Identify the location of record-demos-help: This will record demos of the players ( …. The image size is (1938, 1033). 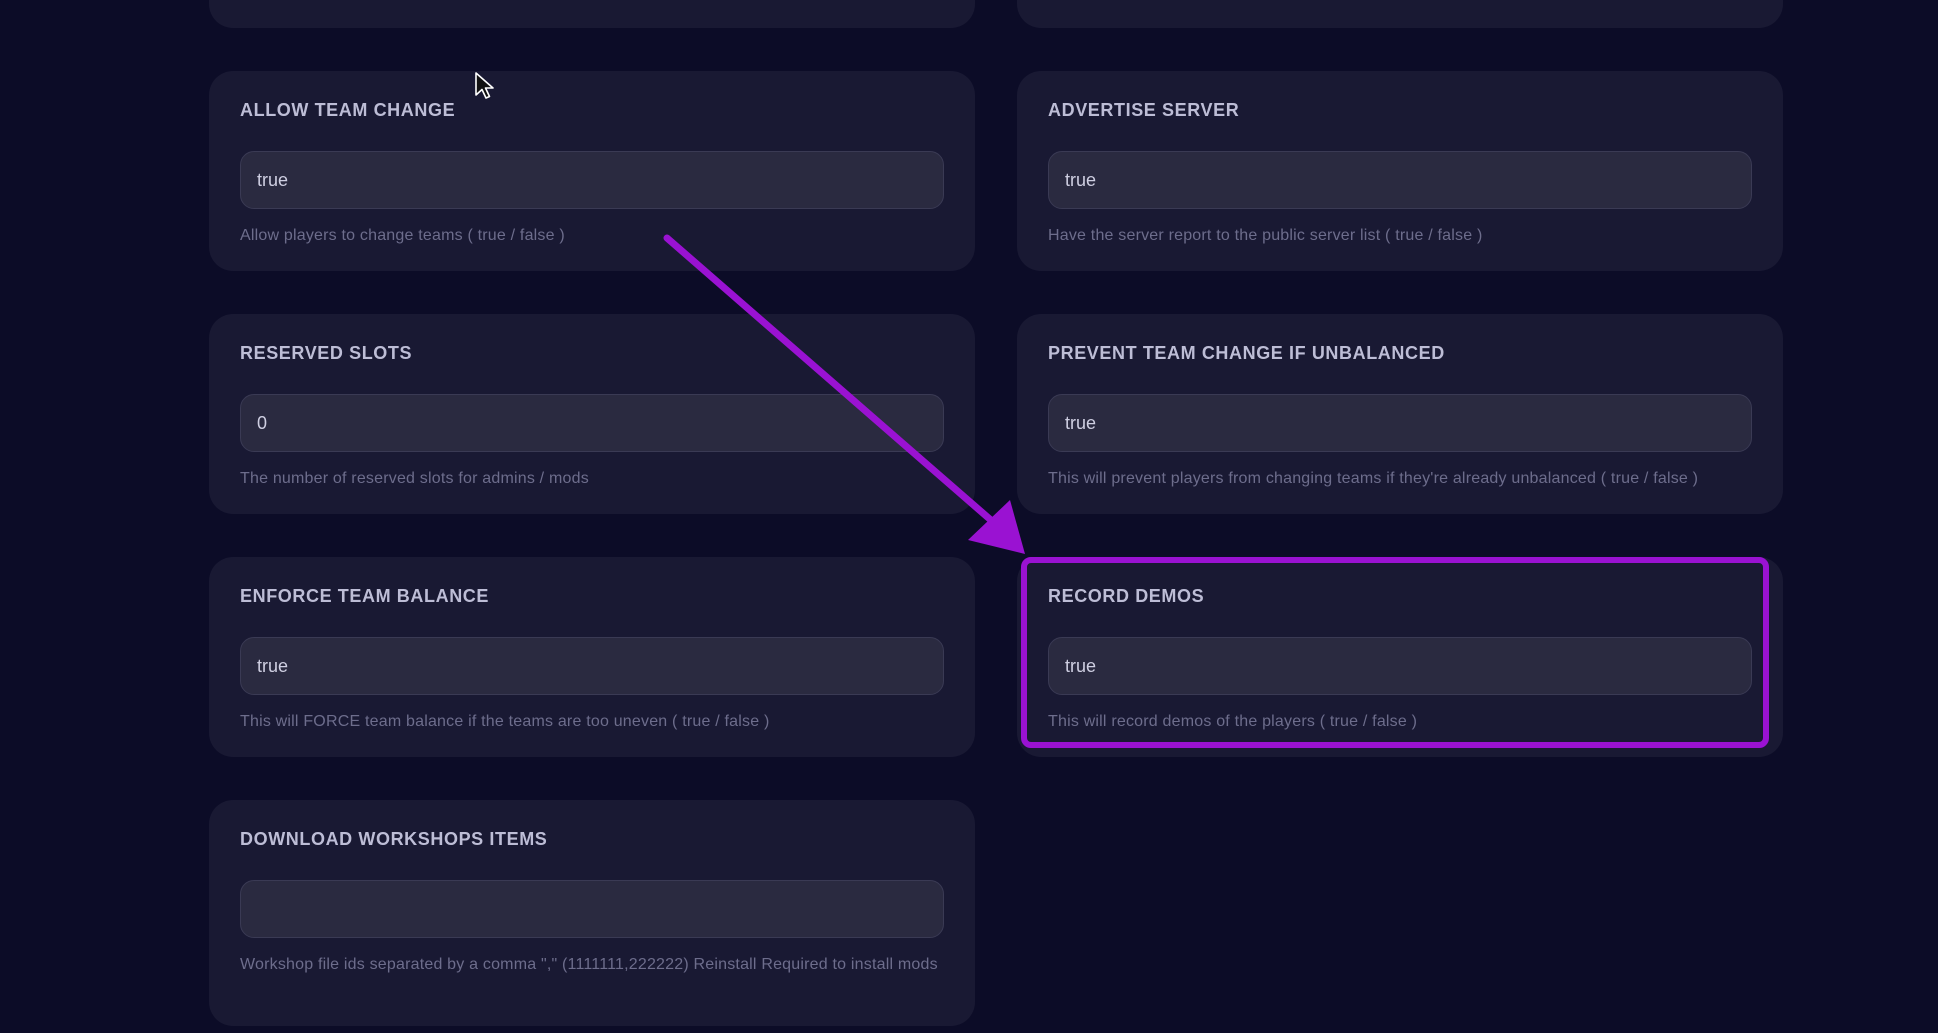
(1233, 721).